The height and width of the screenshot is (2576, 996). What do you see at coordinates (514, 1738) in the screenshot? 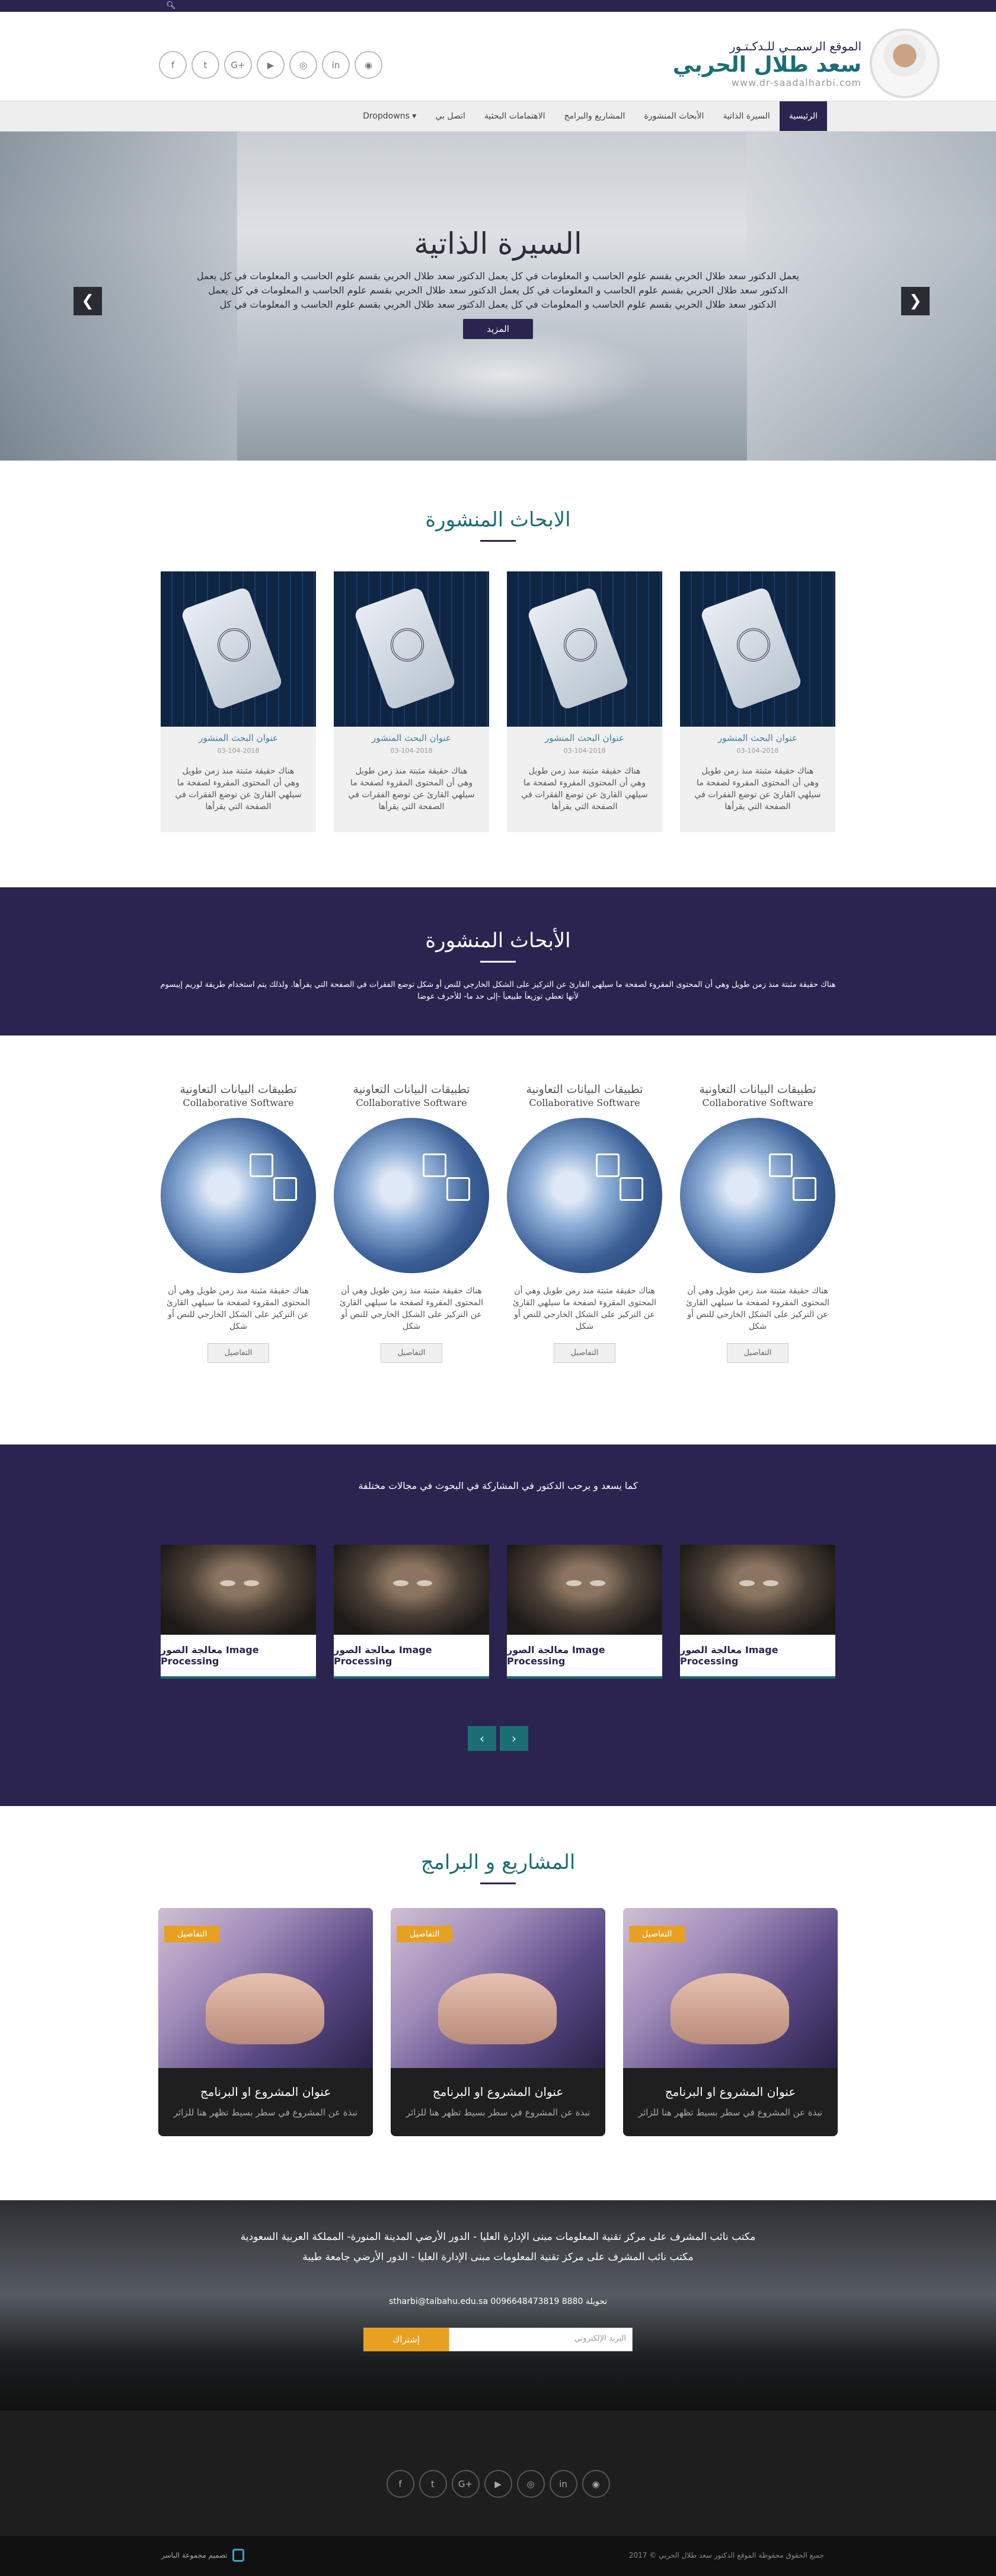
I see `carousel-next-button: ›` at bounding box center [514, 1738].